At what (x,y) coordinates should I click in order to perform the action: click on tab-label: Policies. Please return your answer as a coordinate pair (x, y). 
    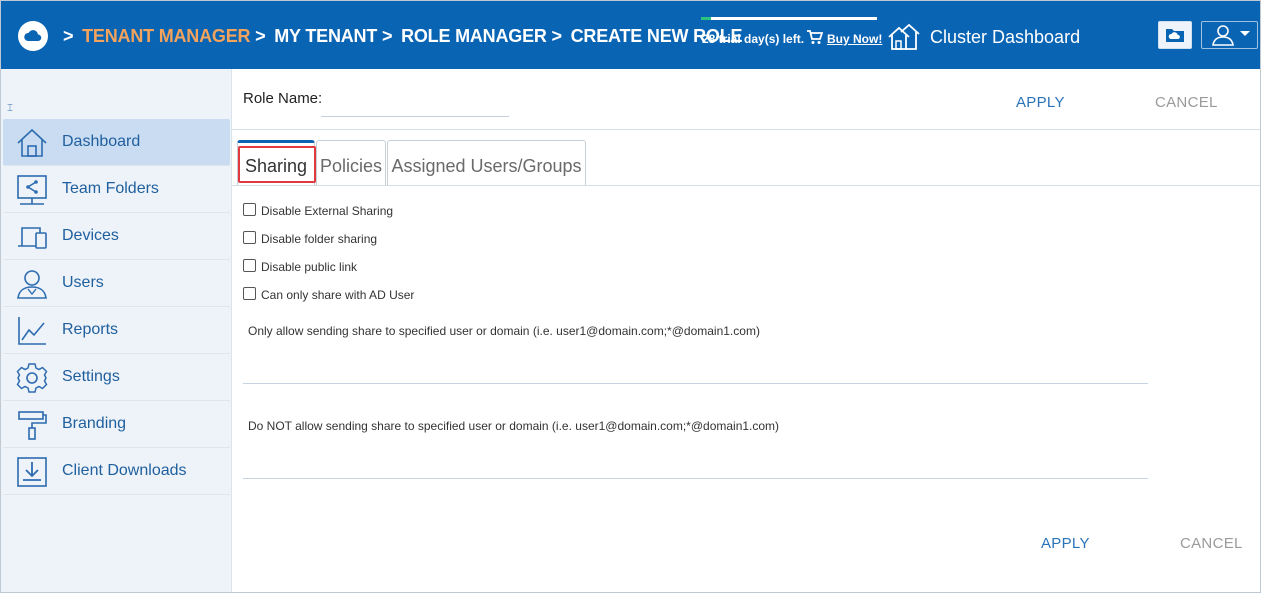
    Looking at the image, I should click on (351, 166).